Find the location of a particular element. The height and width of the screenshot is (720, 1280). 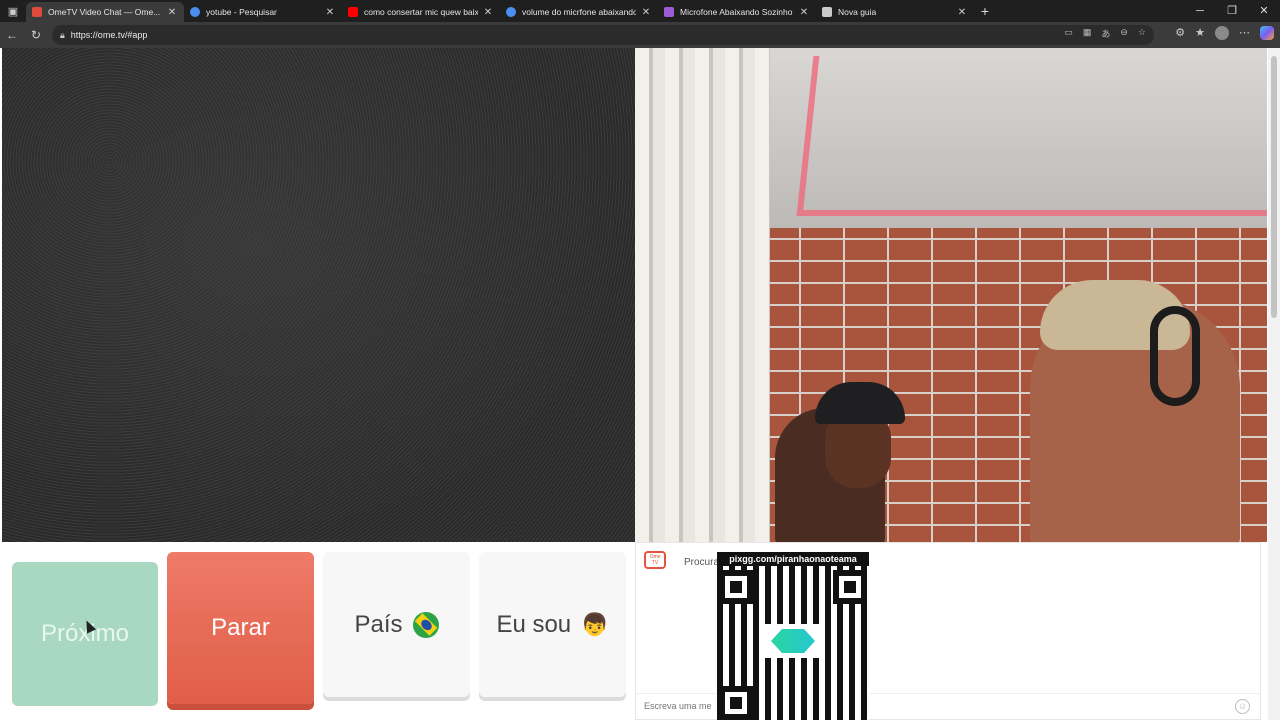

camera-icon: ▭ is located at coordinates (1068, 33).